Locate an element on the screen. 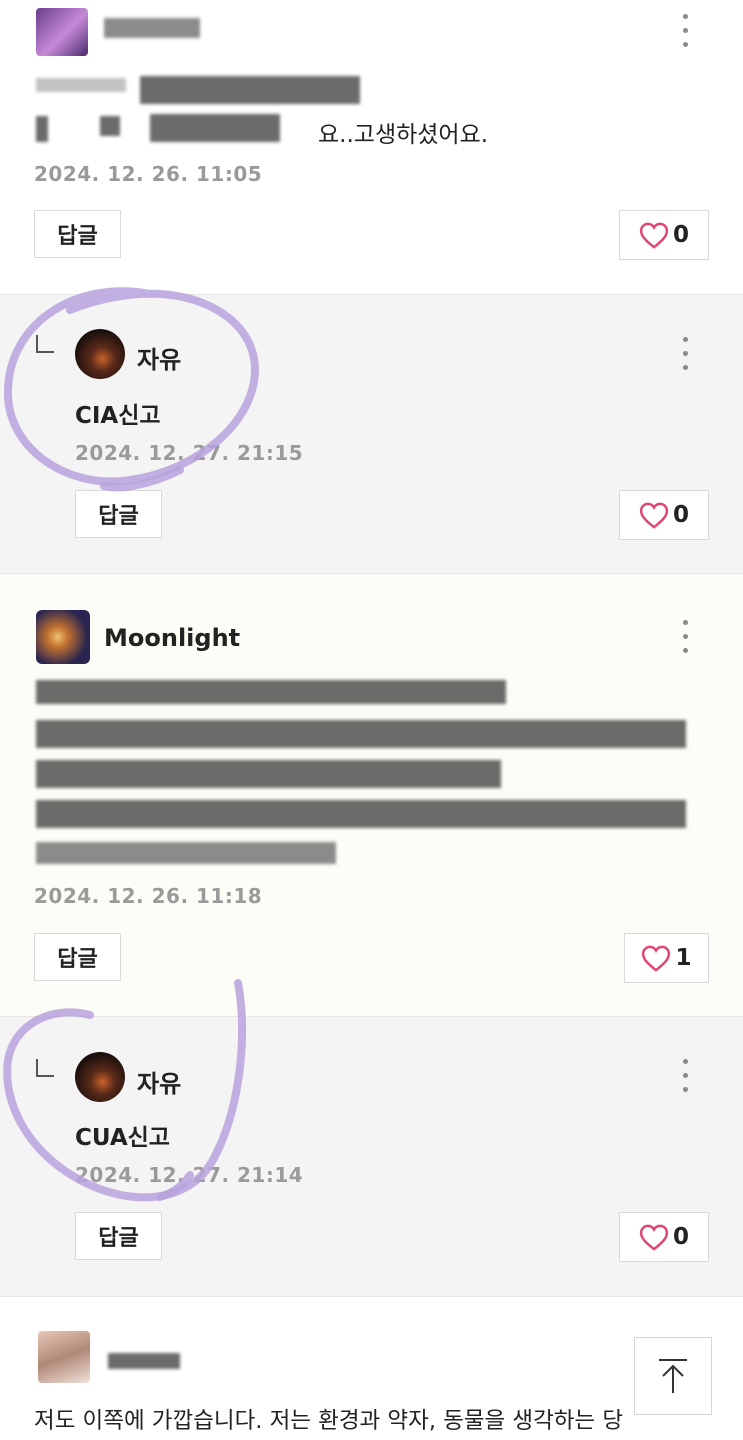  like-button: 1 is located at coordinates (666, 958).